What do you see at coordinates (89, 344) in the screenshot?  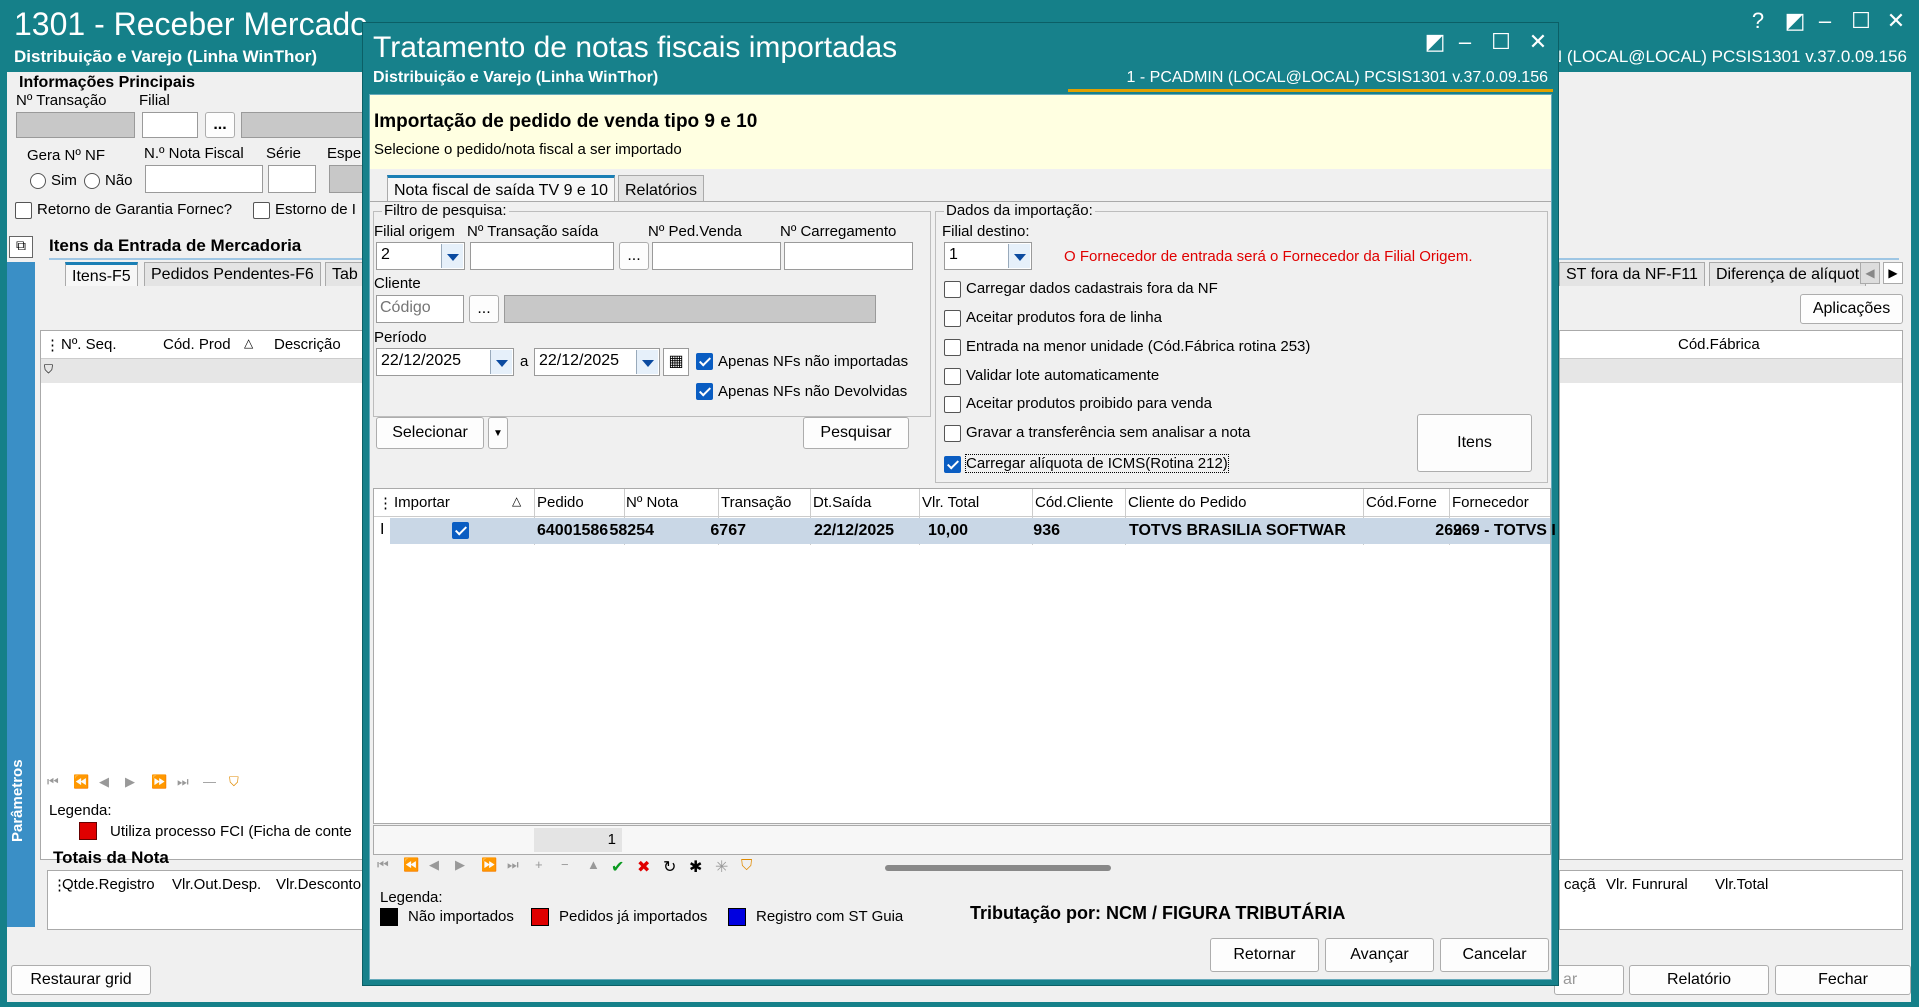 I see `col-seq: Nº. Seq.` at bounding box center [89, 344].